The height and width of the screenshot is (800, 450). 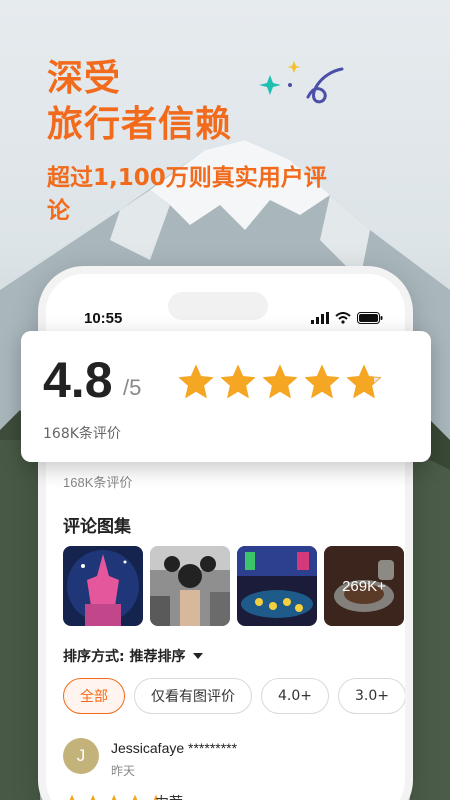 I want to click on caret-down-icon, so click(x=198, y=656).